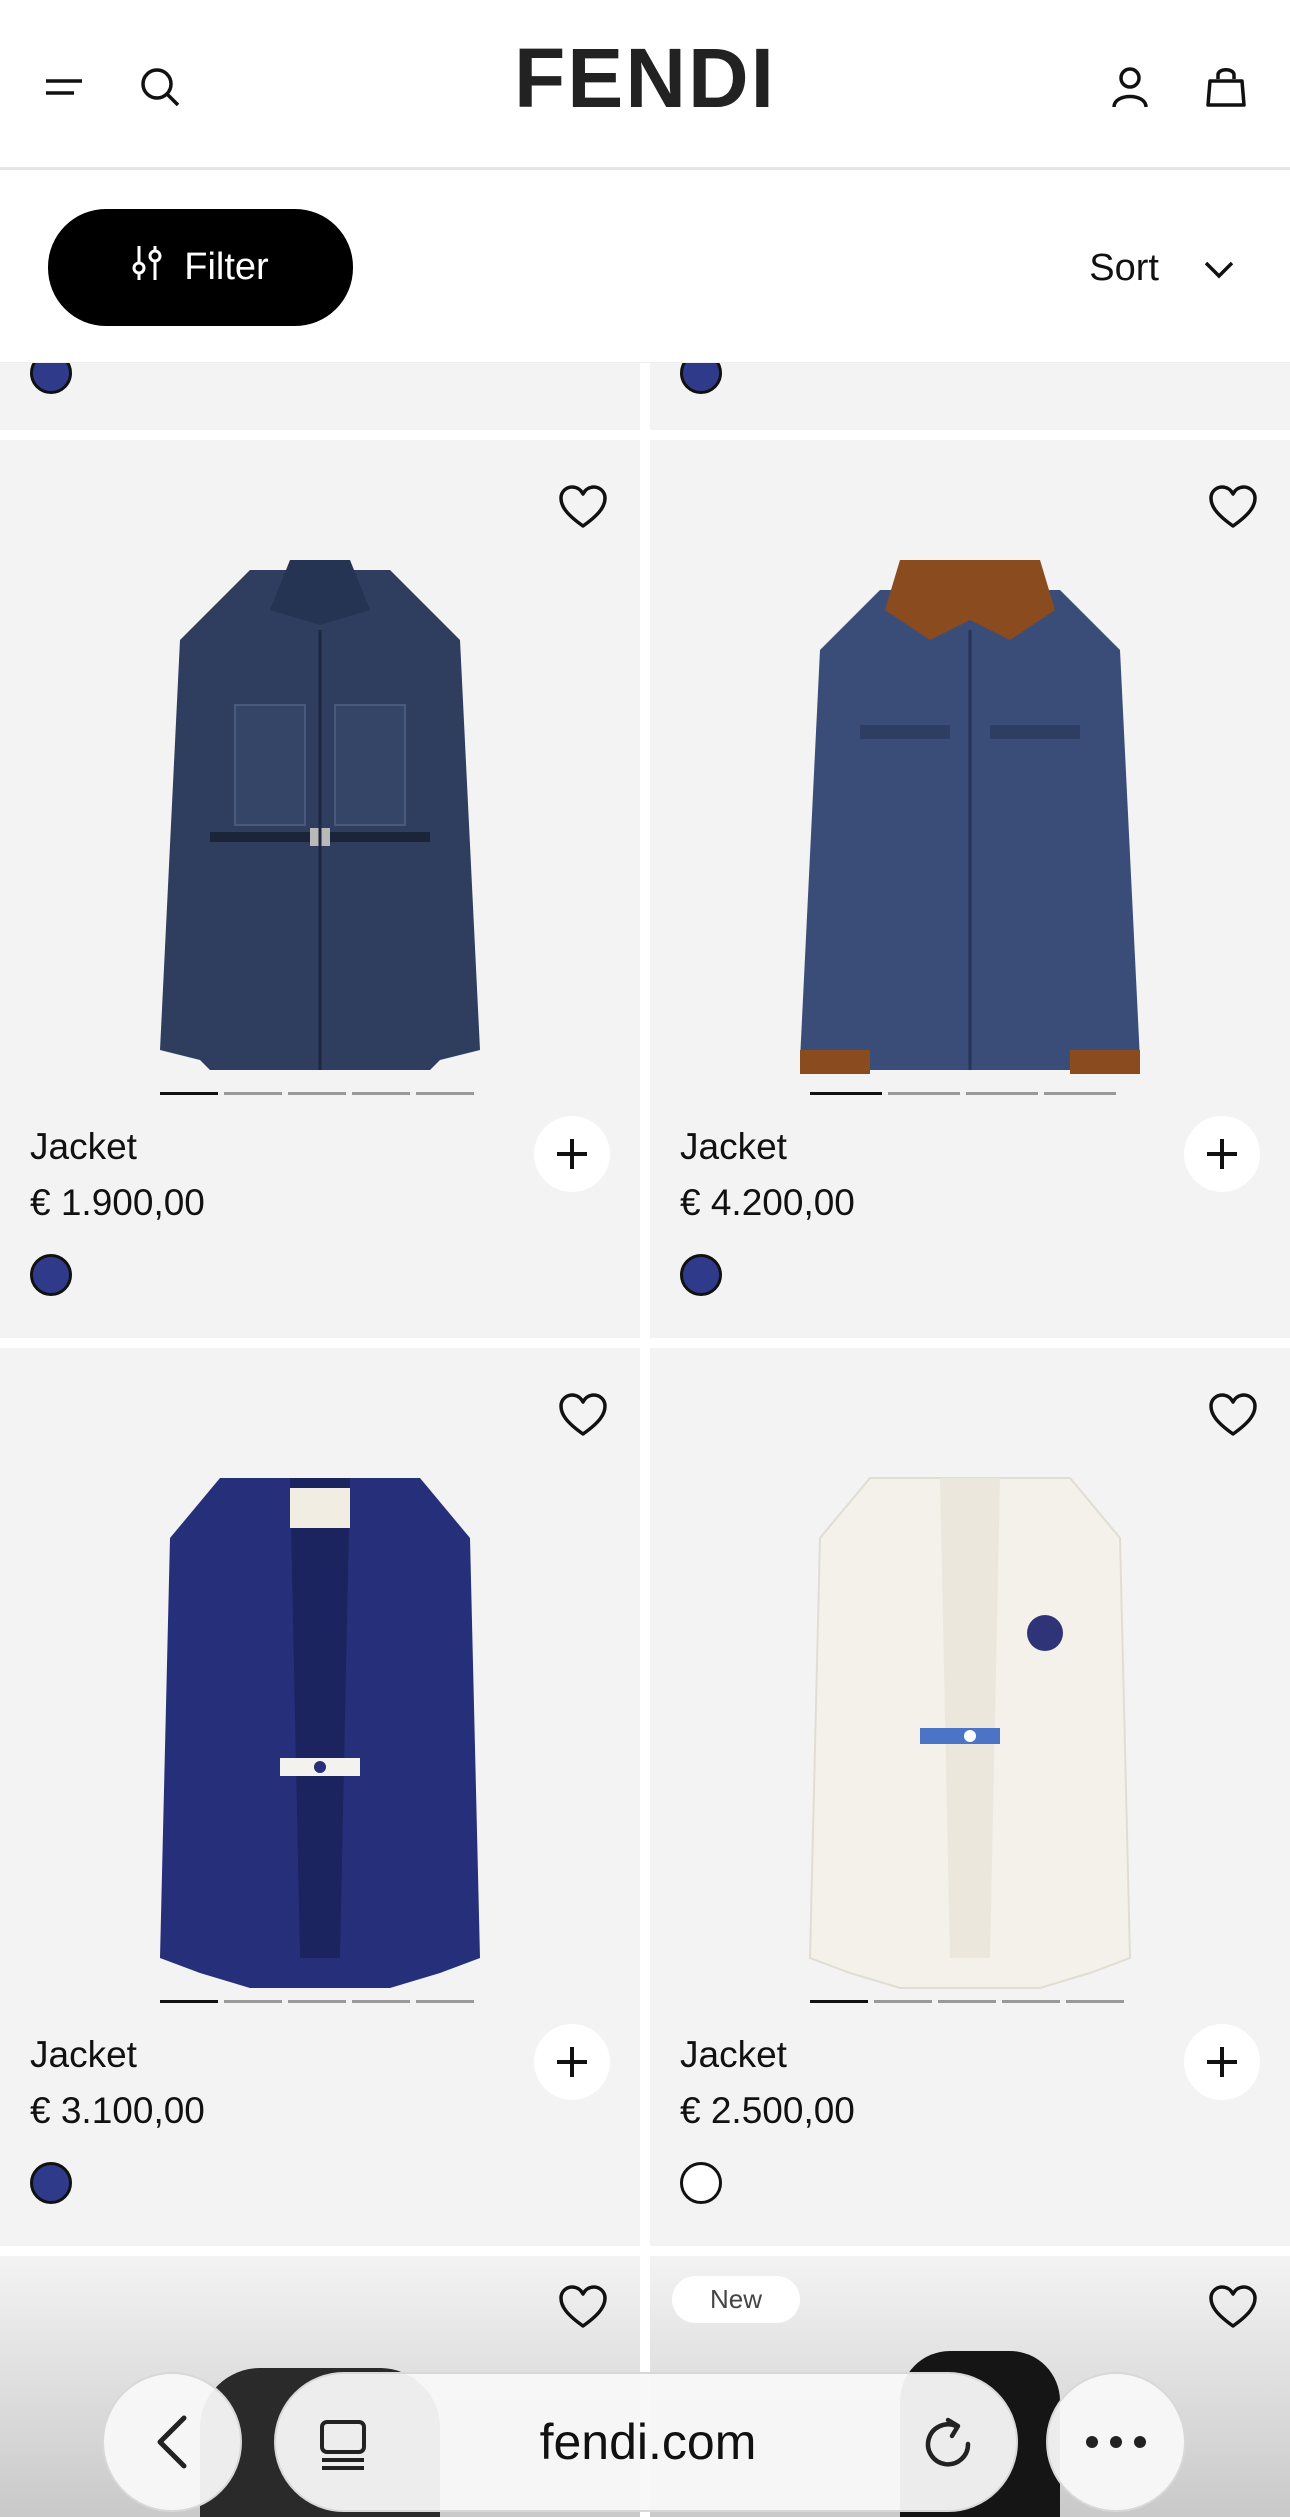  Describe the element at coordinates (1226, 87) in the screenshot. I see `shopping-bag-icon` at that location.